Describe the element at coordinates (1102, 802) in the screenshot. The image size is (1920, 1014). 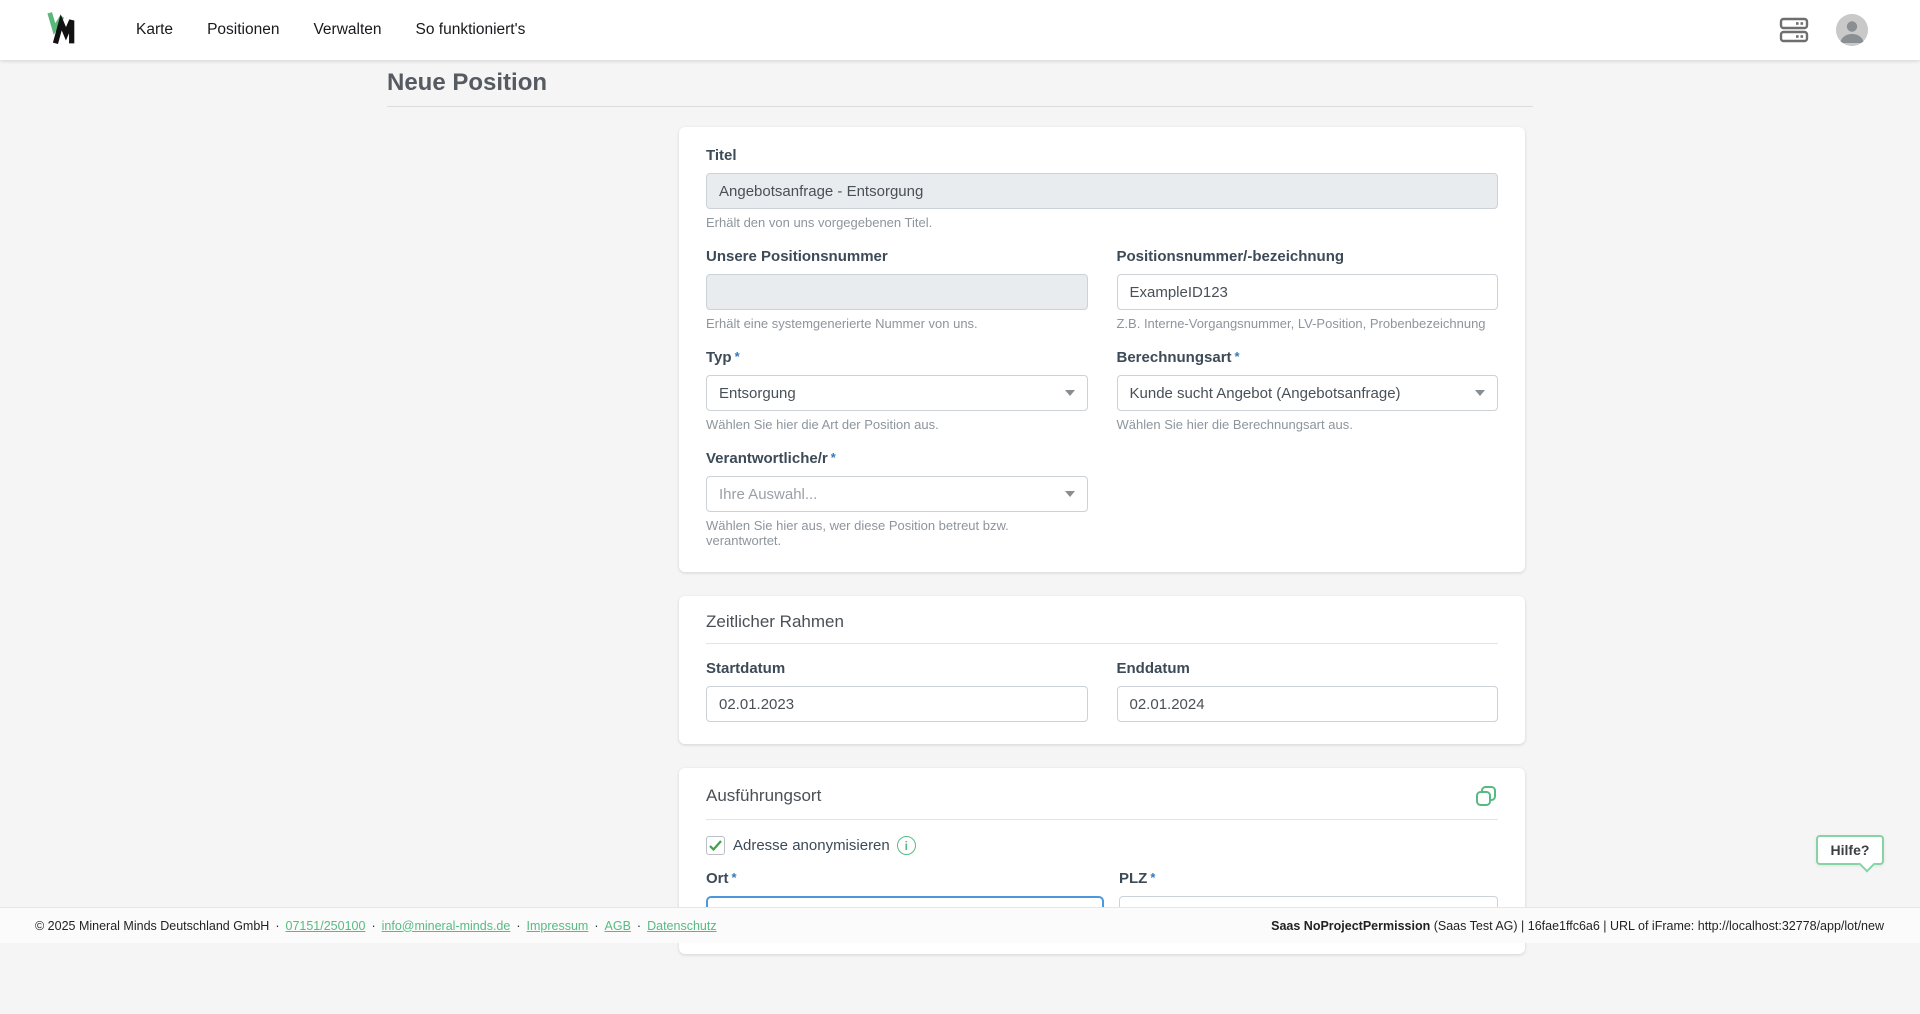
I see `ausfuehrungsort-header: Ausführungsort` at that location.